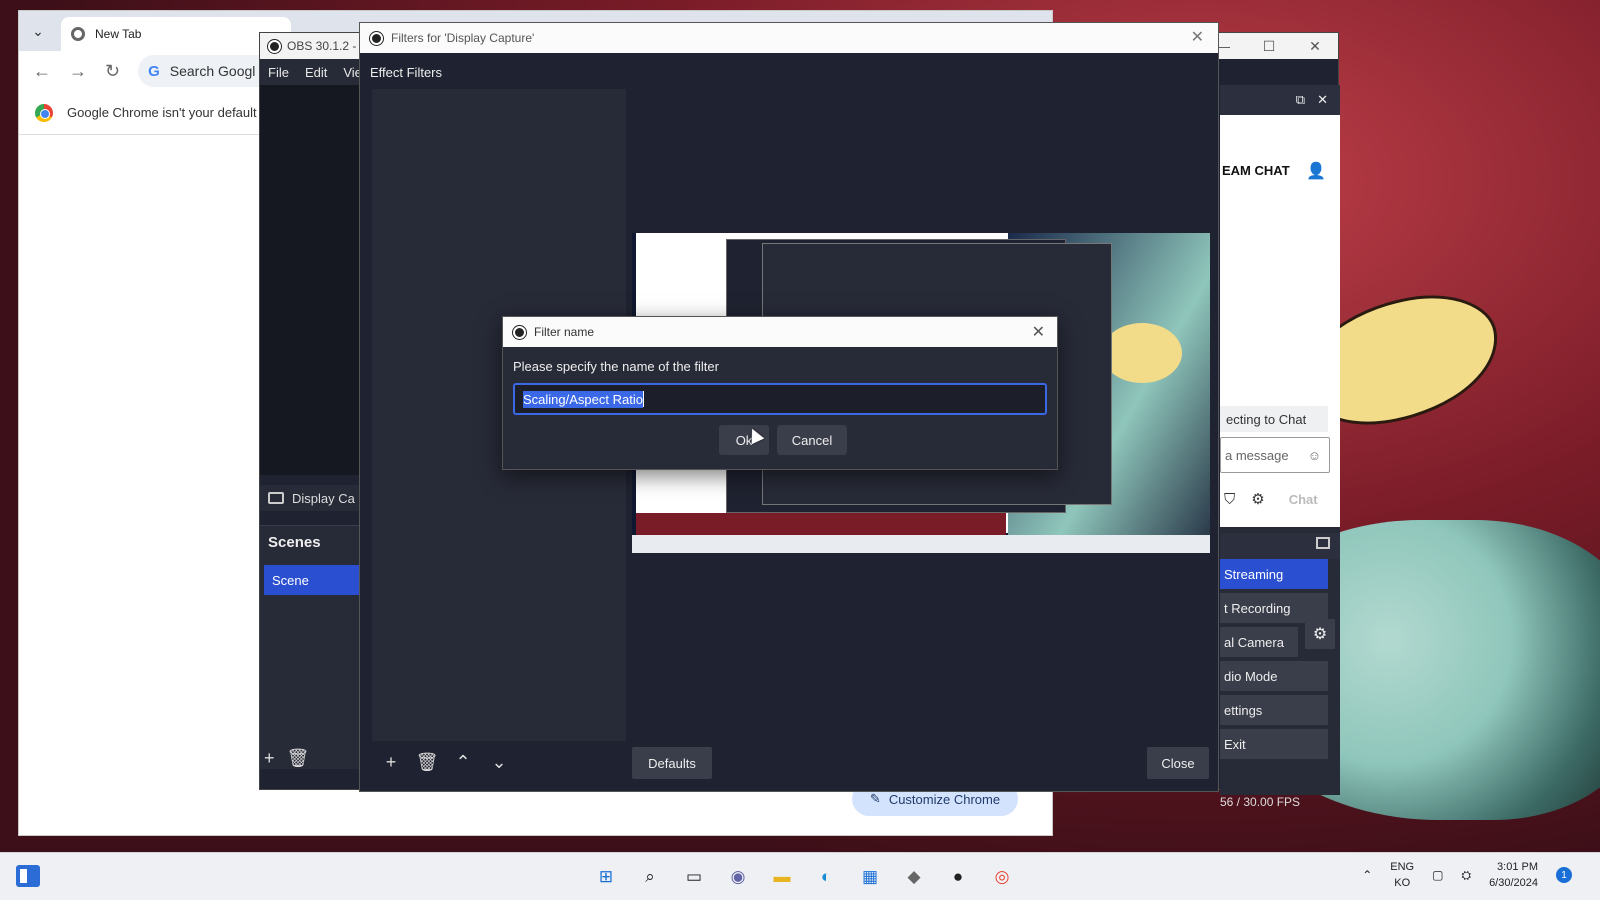 This screenshot has width=1600, height=900. Describe the element at coordinates (789, 38) in the screenshot. I see `filters-titlebar: Filters for 'Display Capture' ✕` at that location.